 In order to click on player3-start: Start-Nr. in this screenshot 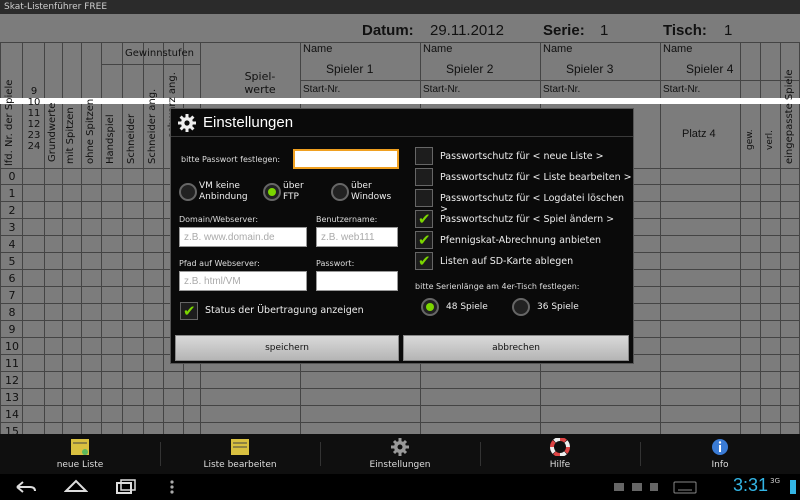, I will do `click(562, 89)`.